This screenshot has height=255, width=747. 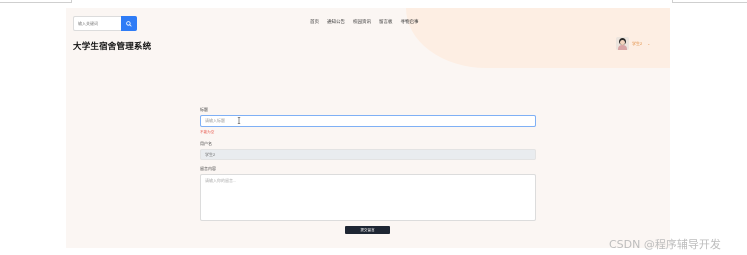 I want to click on nav-notices: 通知公告, so click(x=336, y=22).